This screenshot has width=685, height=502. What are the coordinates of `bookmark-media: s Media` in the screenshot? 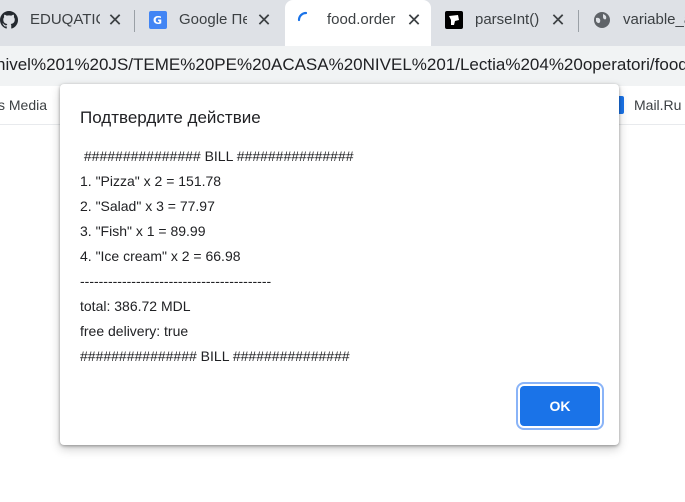 It's located at (23, 105).